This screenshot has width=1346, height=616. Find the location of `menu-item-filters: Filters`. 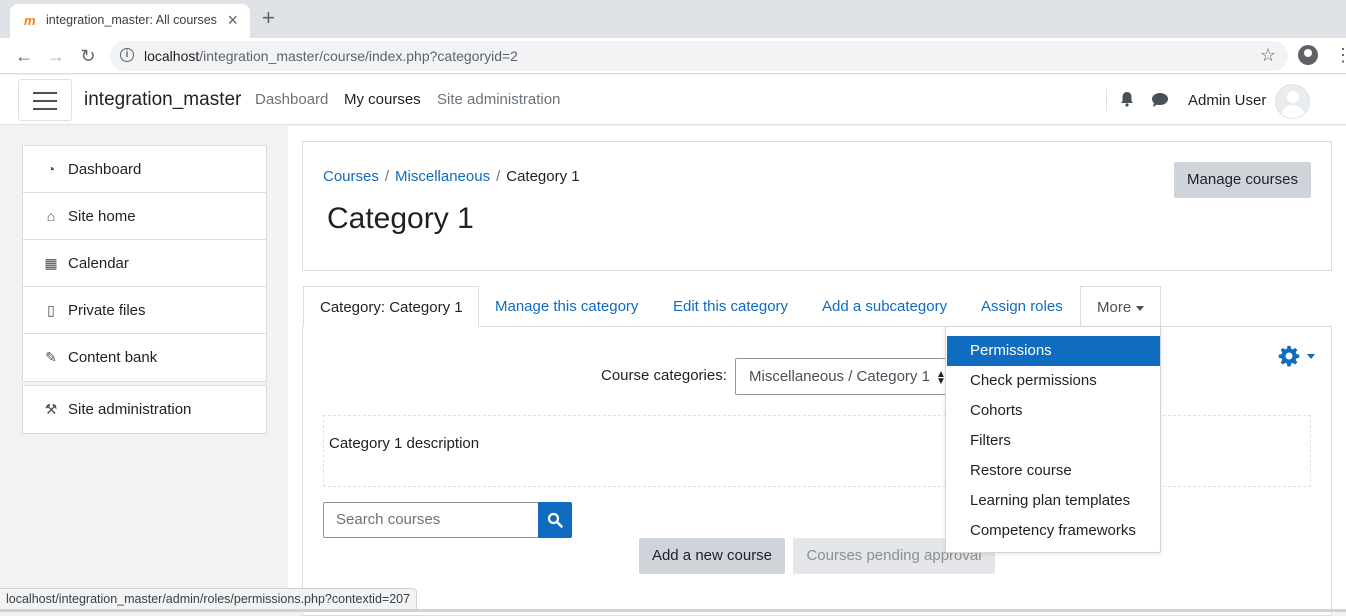

menu-item-filters: Filters is located at coordinates (1053, 441).